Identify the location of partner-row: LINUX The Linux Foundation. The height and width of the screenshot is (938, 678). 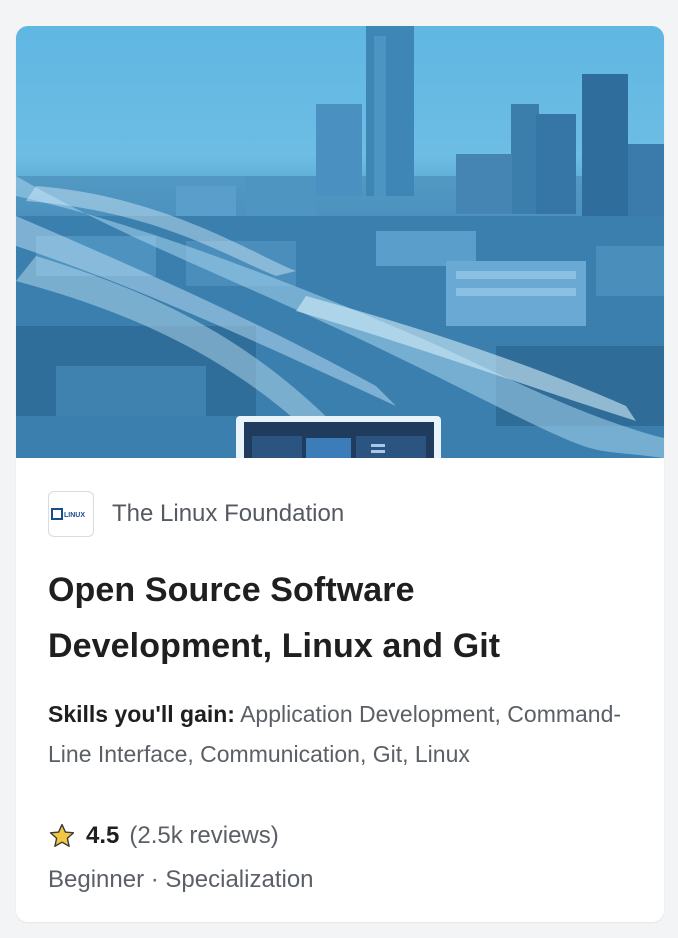
(340, 514).